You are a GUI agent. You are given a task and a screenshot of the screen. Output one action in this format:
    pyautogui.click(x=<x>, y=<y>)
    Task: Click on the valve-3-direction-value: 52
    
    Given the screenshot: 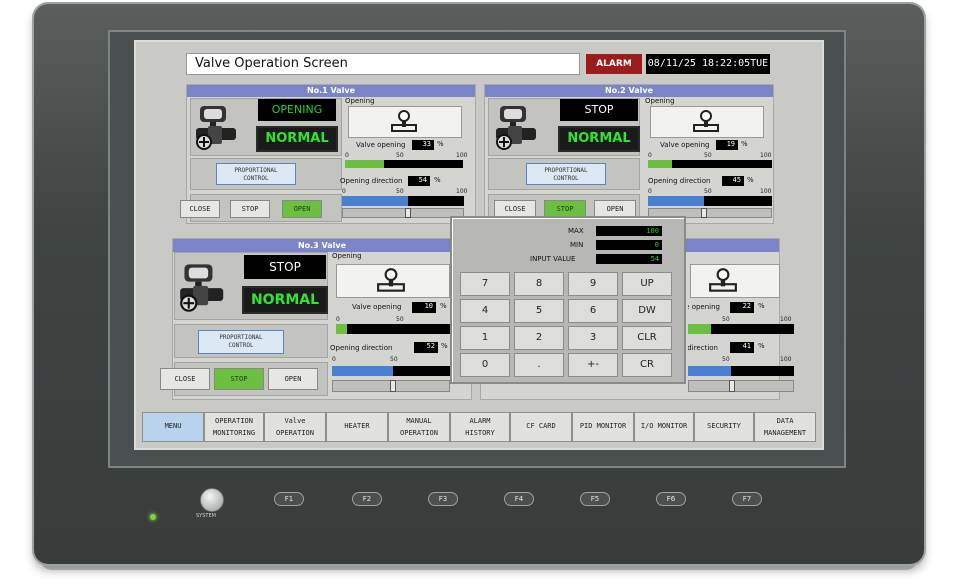 What is the action you would take?
    pyautogui.click(x=426, y=347)
    